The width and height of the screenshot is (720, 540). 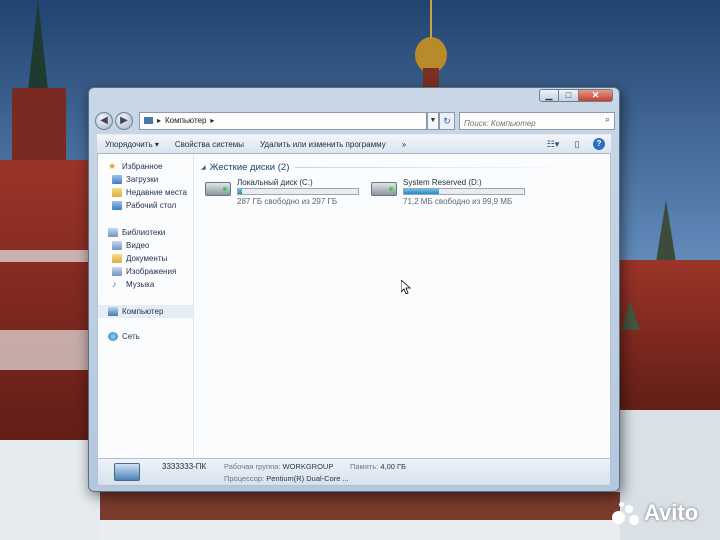 I want to click on nav-item-computer: Компьютер, so click(x=145, y=311).